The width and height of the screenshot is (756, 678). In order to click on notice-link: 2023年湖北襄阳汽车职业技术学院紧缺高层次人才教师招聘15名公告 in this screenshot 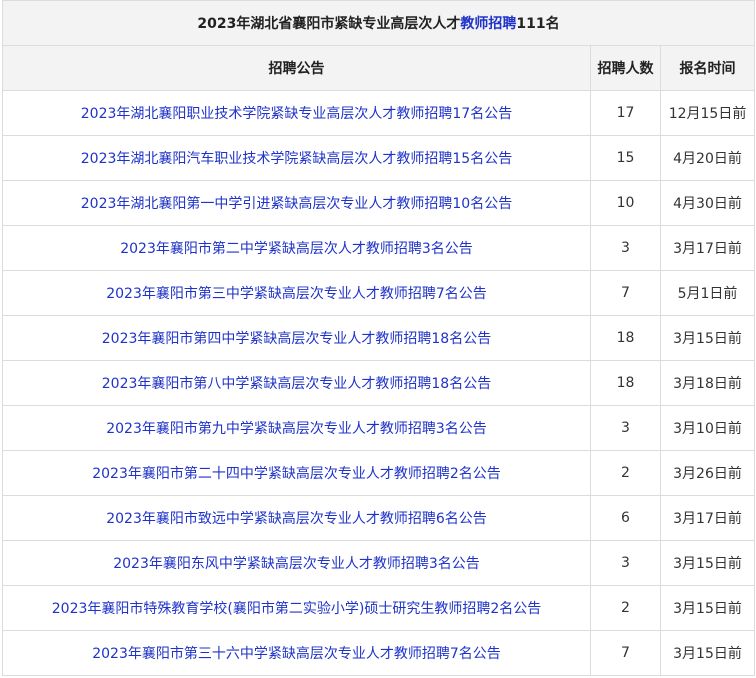, I will do `click(296, 159)`.